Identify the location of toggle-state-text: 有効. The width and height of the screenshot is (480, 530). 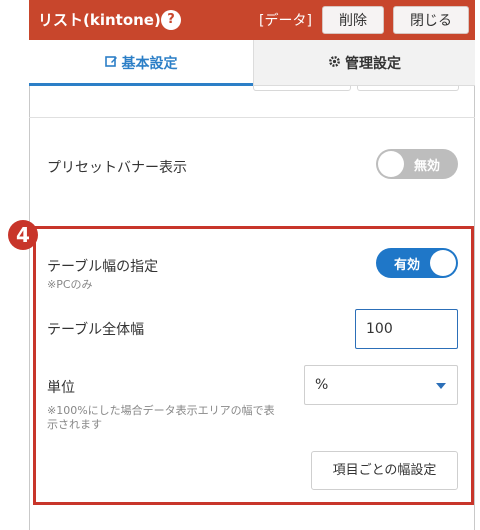
(407, 265).